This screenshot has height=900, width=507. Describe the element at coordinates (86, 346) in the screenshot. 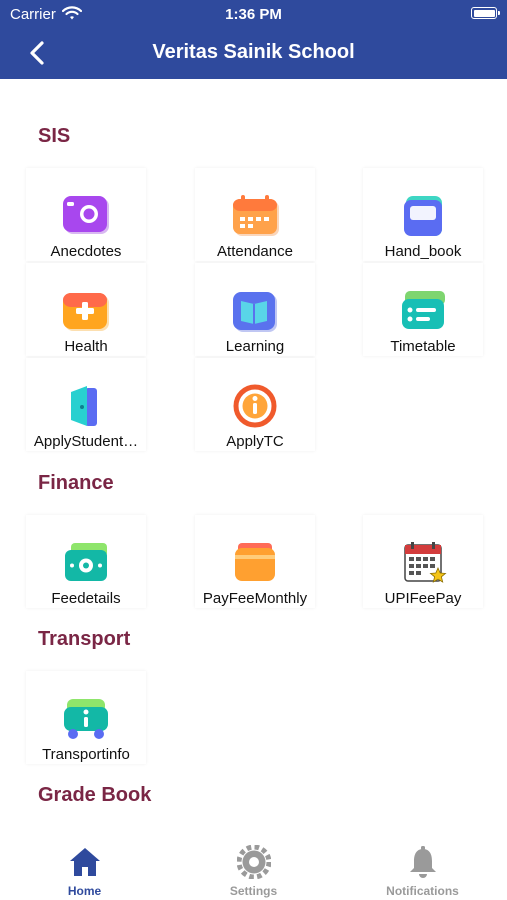

I see `tile-label: Health` at that location.